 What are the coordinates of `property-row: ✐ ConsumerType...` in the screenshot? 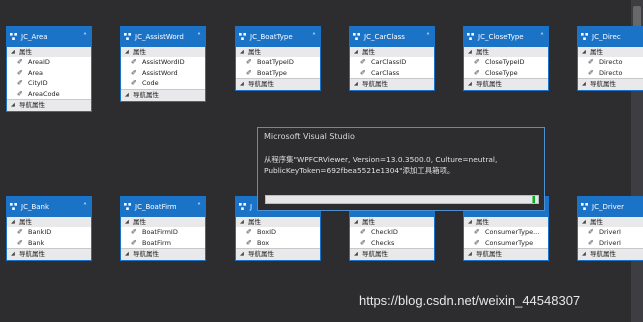 It's located at (506, 232).